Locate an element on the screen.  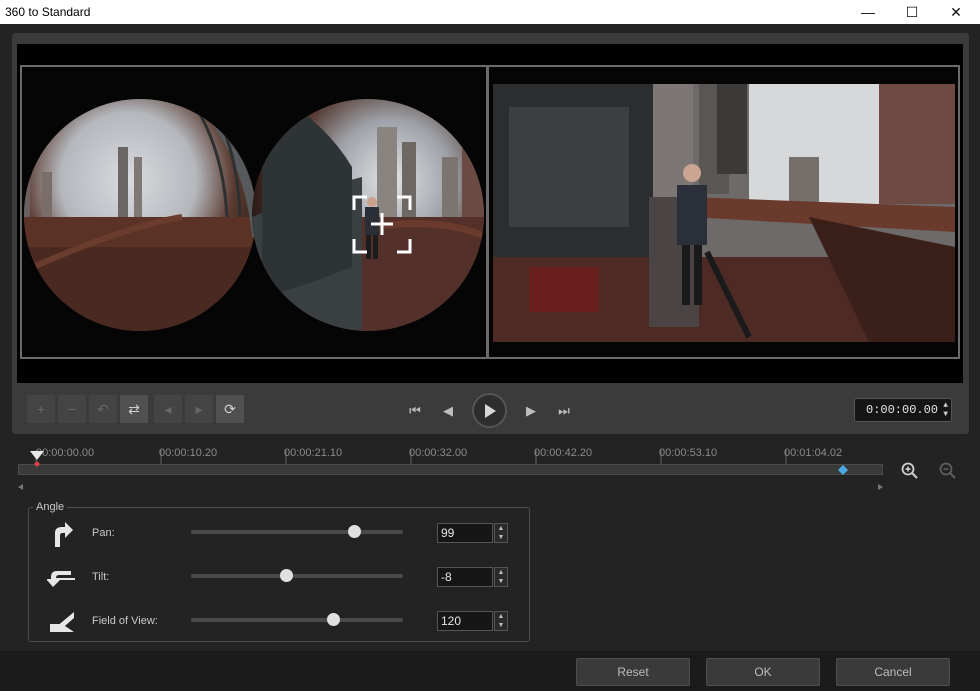
swap-icon: ⇄ is located at coordinates (134, 408).